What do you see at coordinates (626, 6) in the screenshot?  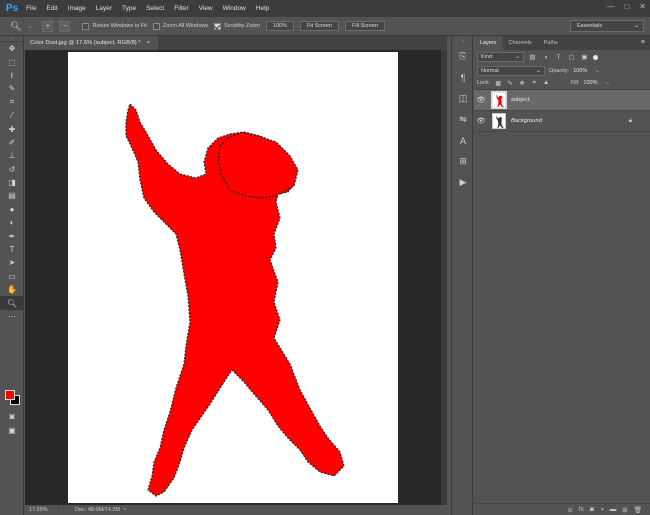 I see `maximize-icon: □` at bounding box center [626, 6].